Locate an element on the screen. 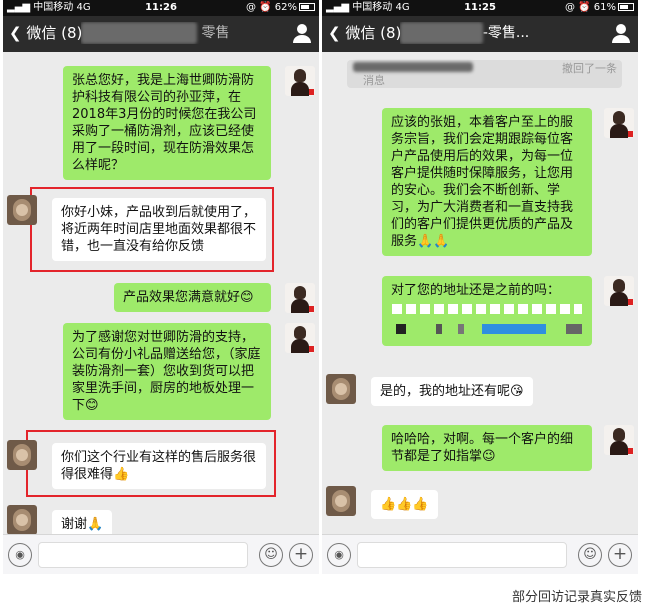 Image resolution: width=650 pixels, height=610 pixels. recall-text: 撤回了一条 is located at coordinates (589, 68).